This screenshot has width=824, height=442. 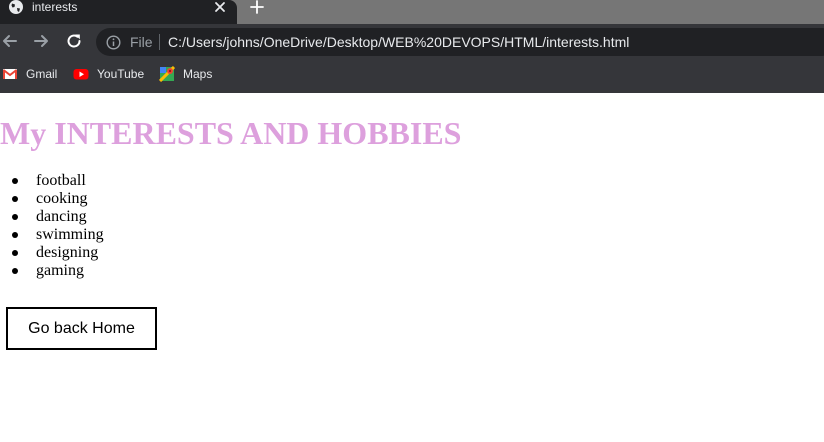 I want to click on maps-icon, so click(x=167, y=74).